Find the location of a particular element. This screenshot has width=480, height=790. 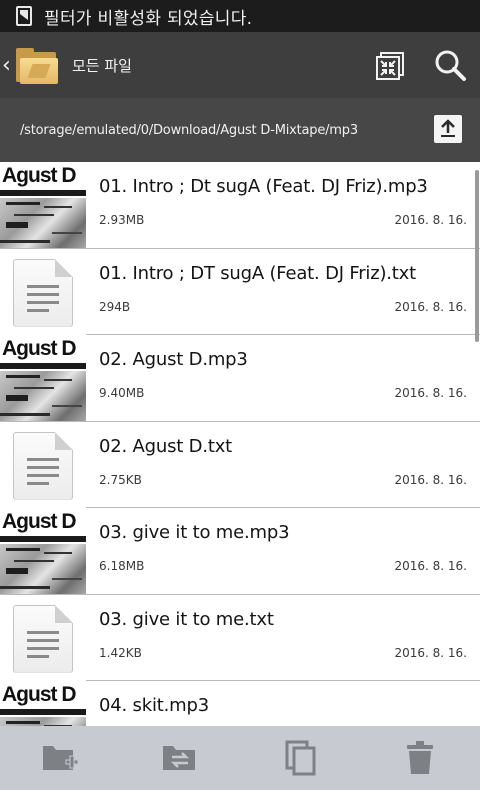

move-button is located at coordinates (180, 758).